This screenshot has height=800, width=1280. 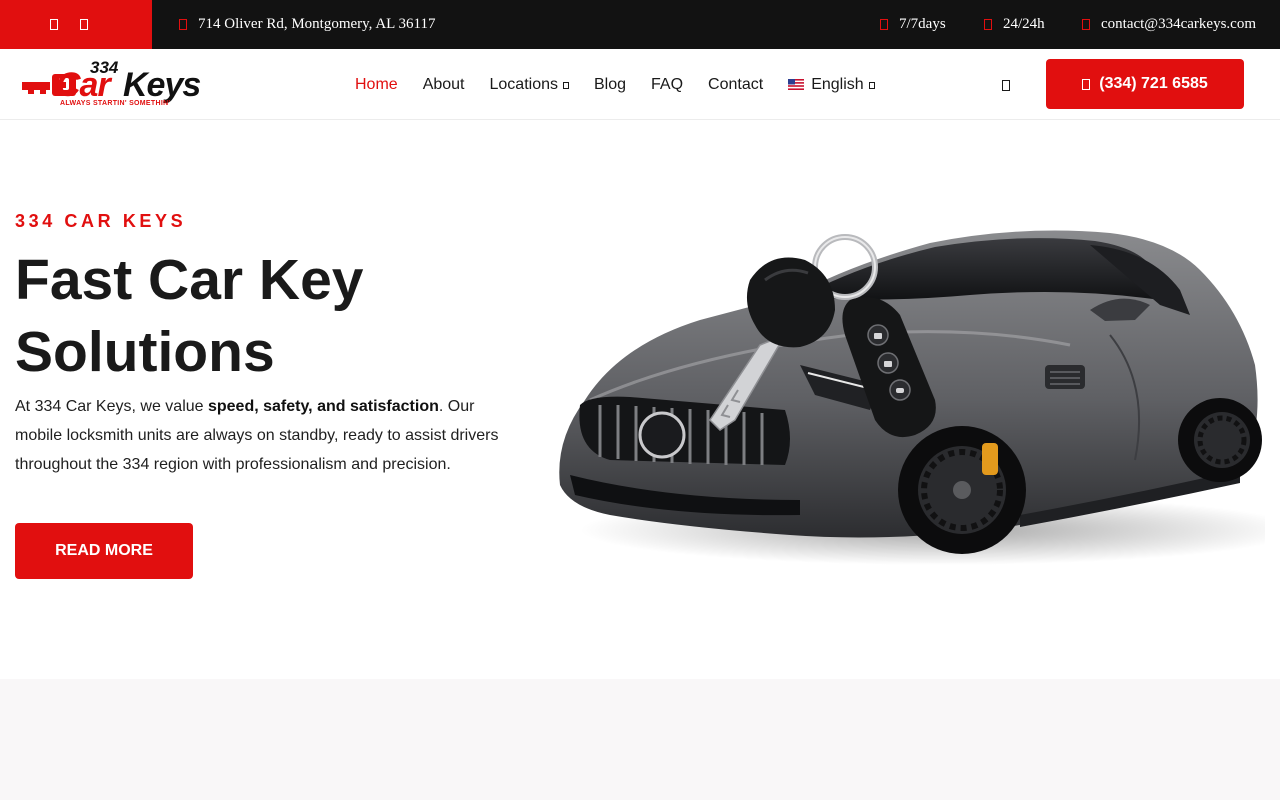 I want to click on map-pin-icon, so click(x=184, y=24).